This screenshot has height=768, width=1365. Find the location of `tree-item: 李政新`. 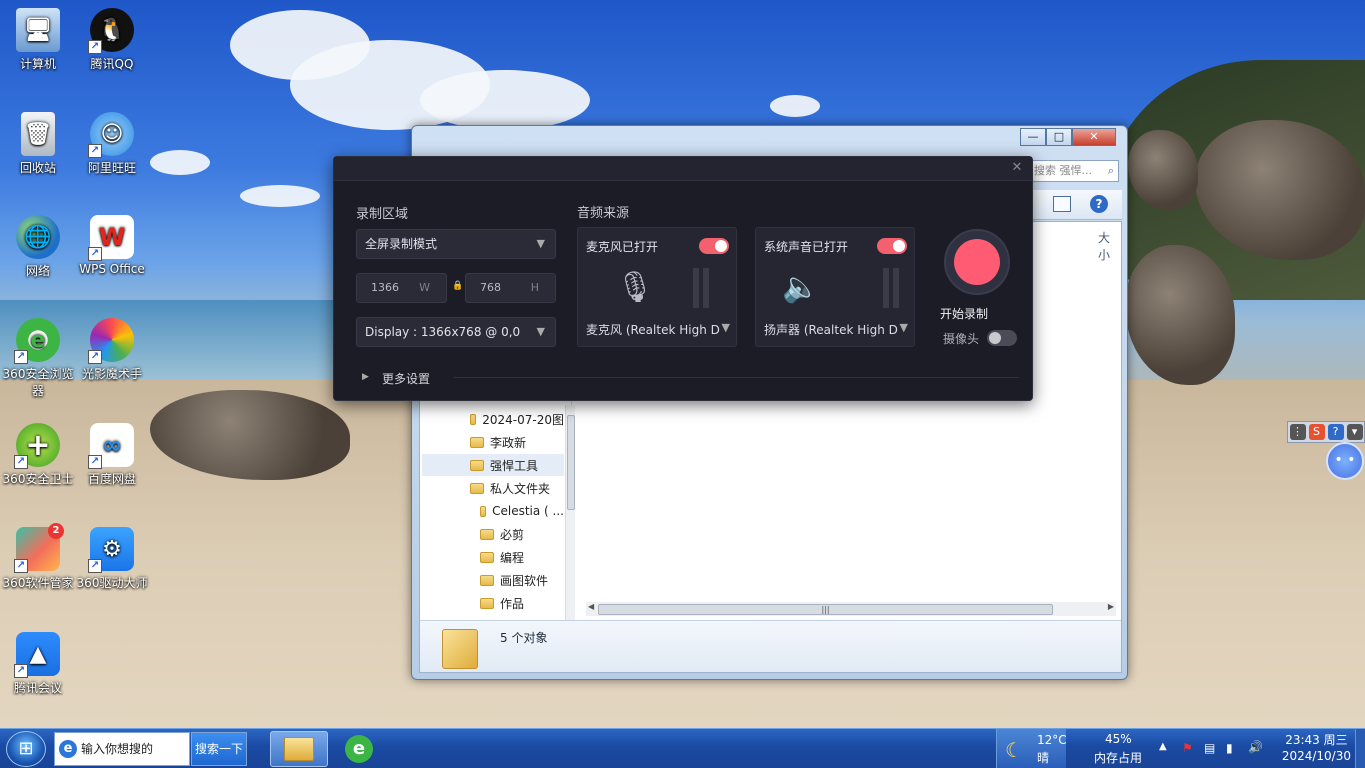

tree-item: 李政新 is located at coordinates (517, 442).